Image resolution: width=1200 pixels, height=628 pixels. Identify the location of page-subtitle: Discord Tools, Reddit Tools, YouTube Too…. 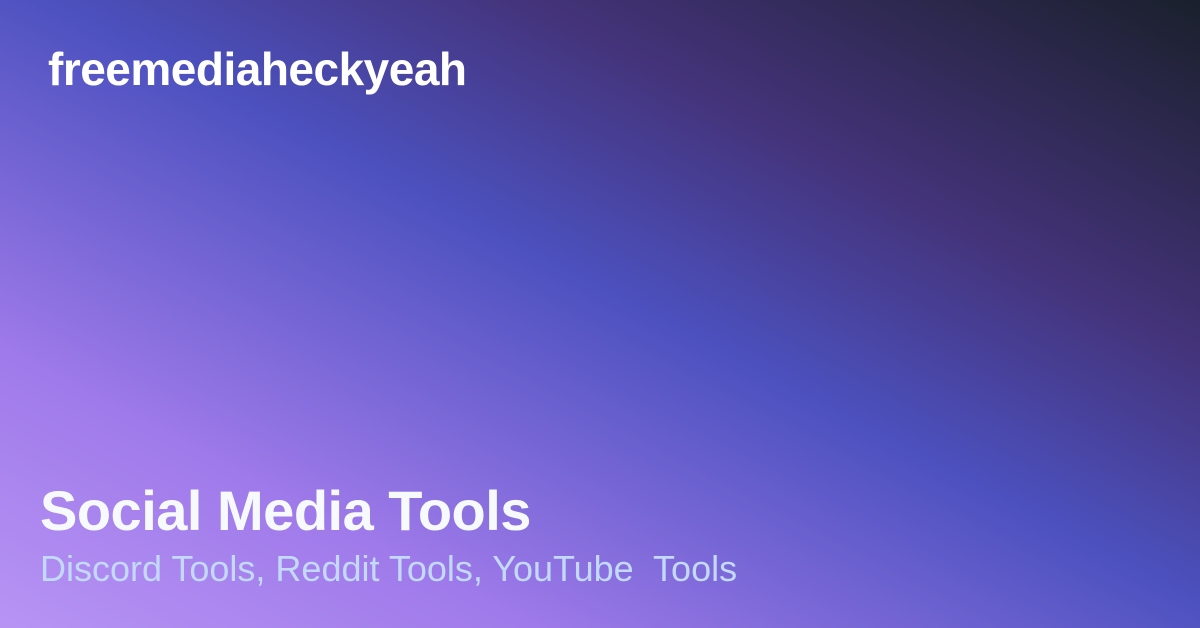
(389, 568).